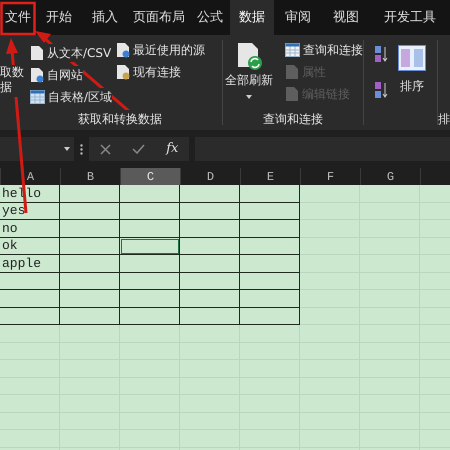  What do you see at coordinates (59, 17) in the screenshot?
I see `ribbon-tab: 开始` at bounding box center [59, 17].